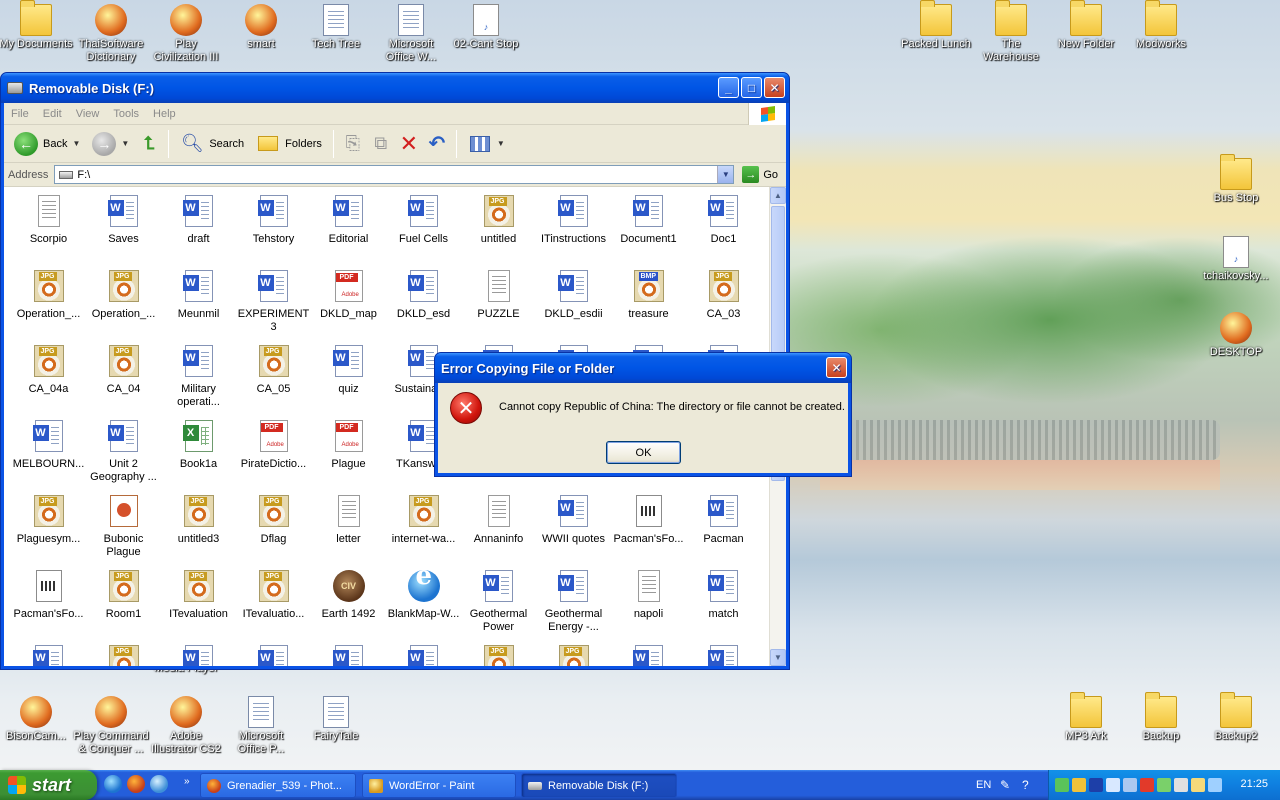  What do you see at coordinates (348, 232) in the screenshot?
I see `file-item: Editorial` at bounding box center [348, 232].